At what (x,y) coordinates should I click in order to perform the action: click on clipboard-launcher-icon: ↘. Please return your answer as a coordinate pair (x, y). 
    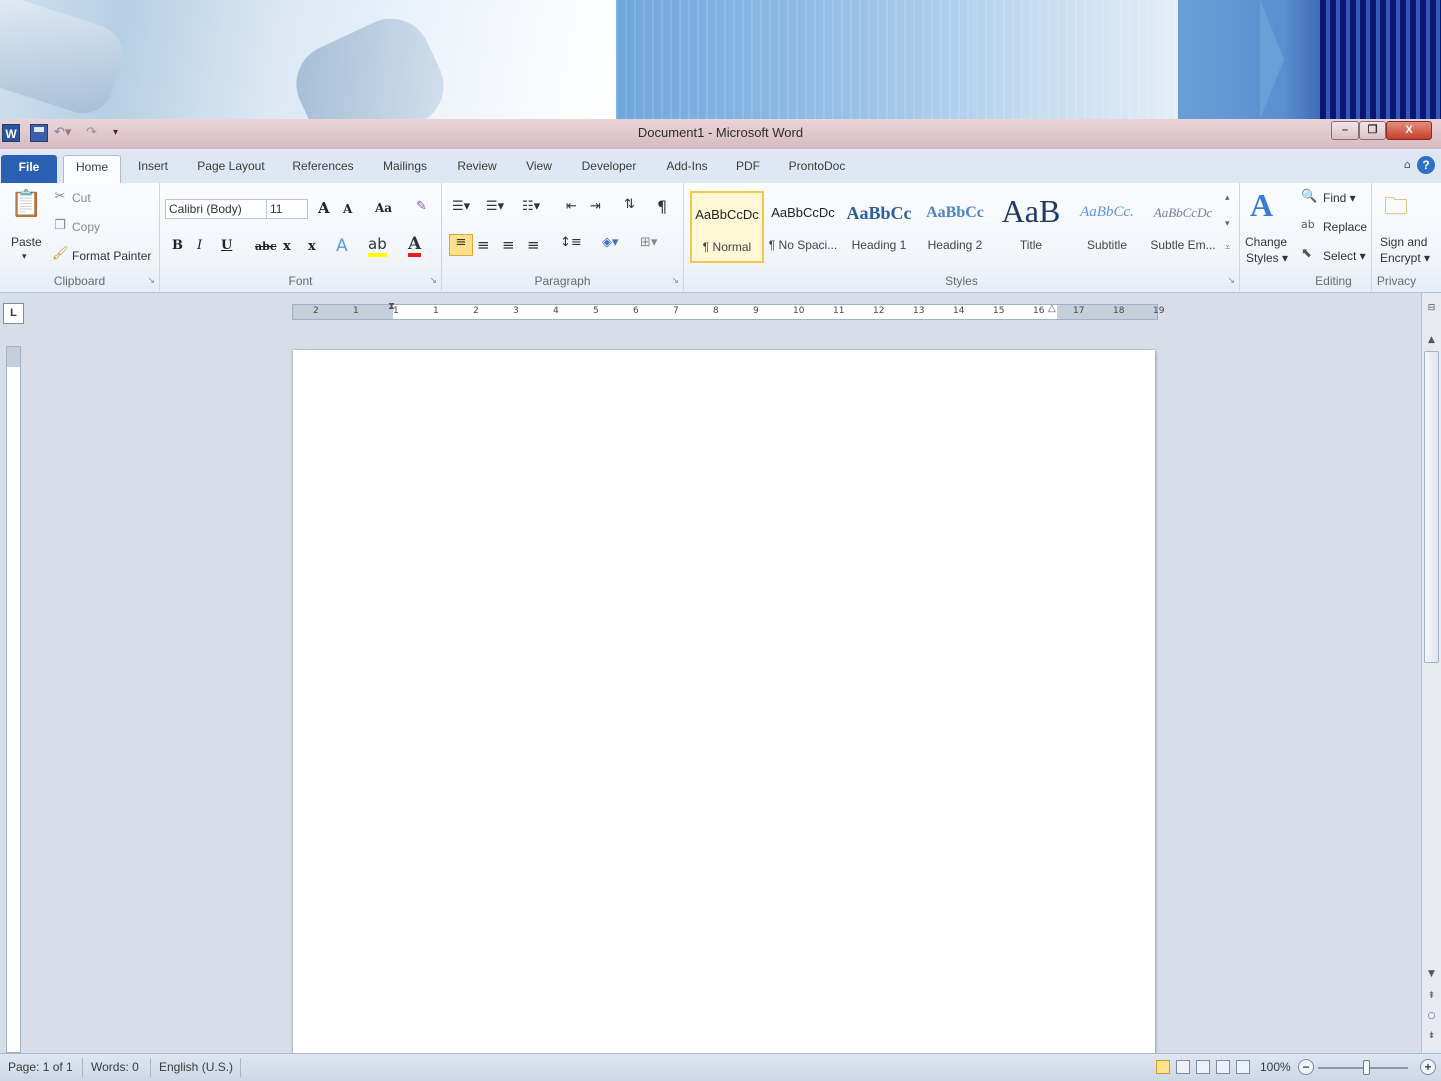
    Looking at the image, I should click on (151, 281).